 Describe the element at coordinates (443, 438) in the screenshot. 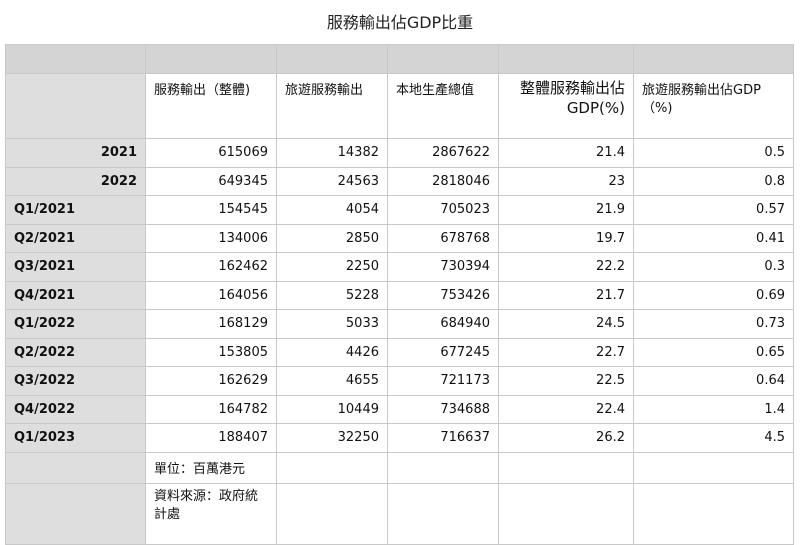

I see `table-cell: 716637` at that location.